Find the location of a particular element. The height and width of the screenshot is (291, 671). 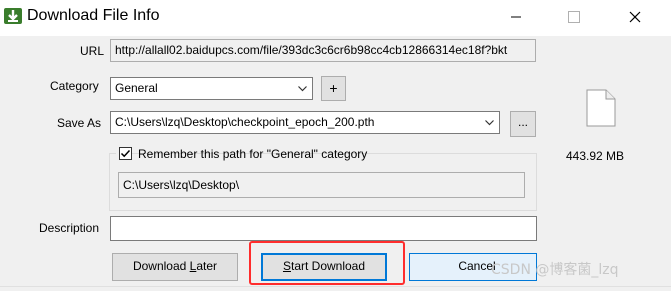

save-as-label: Save As is located at coordinates (79, 123).